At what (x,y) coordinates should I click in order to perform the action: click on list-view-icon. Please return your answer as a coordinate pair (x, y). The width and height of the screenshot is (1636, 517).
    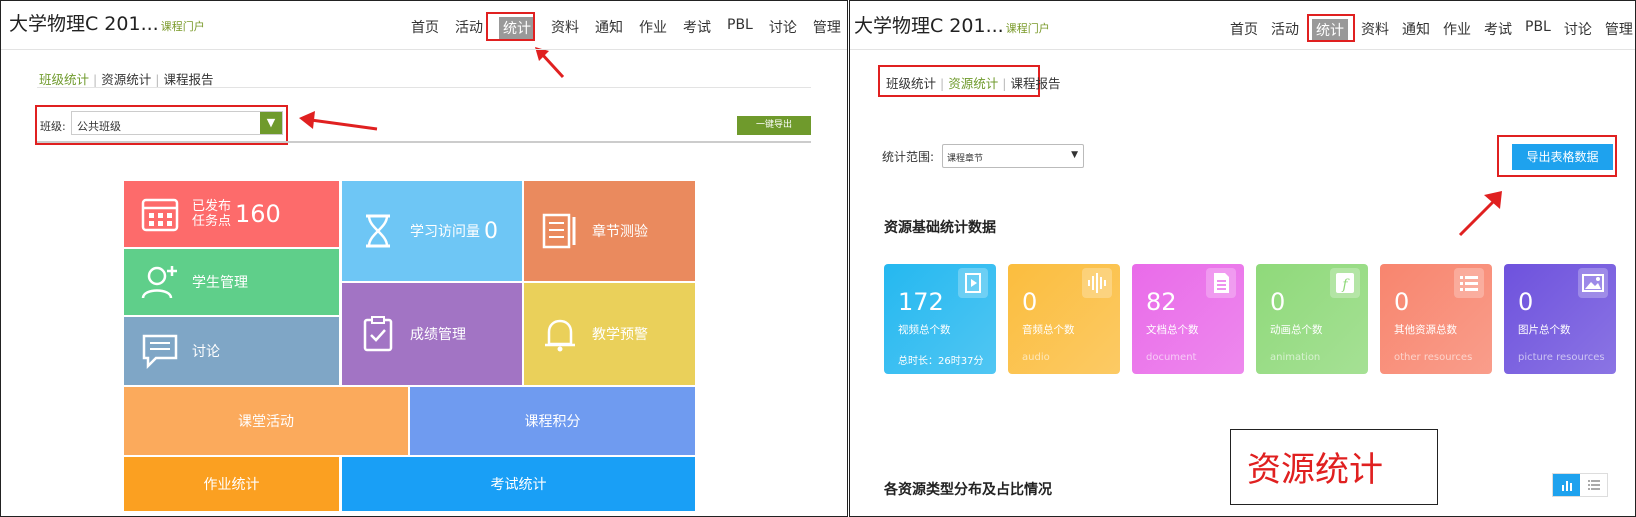
    Looking at the image, I should click on (1593, 485).